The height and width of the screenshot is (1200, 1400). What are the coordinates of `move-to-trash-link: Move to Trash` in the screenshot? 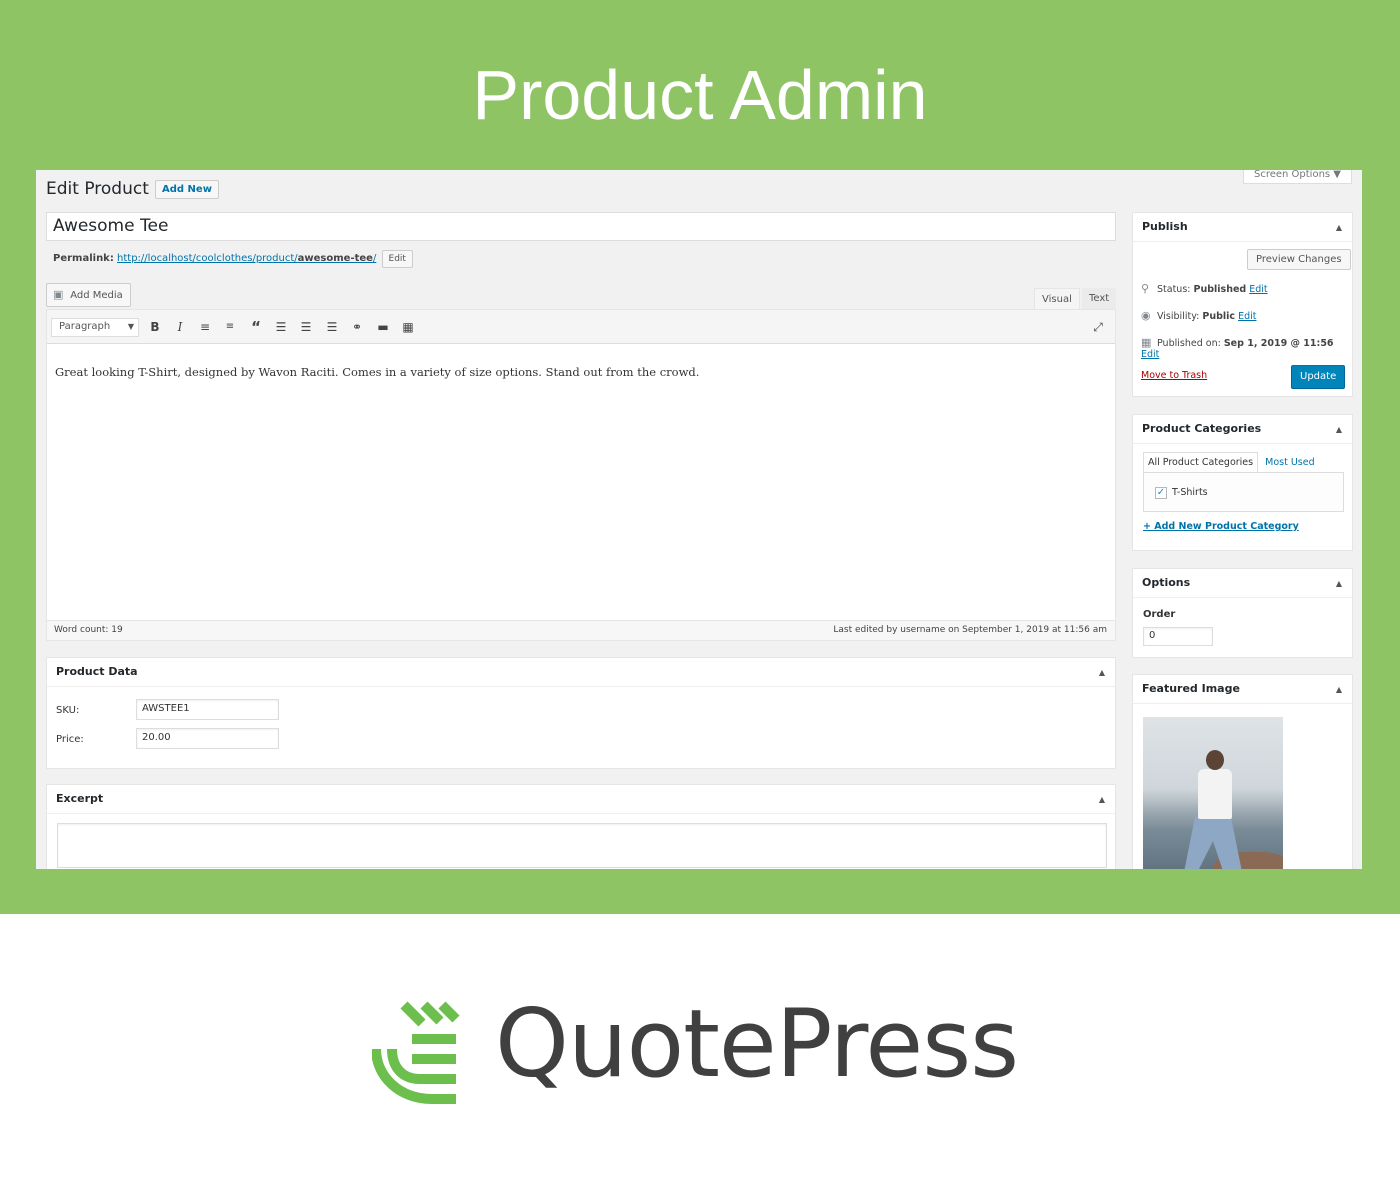 It's located at (1174, 375).